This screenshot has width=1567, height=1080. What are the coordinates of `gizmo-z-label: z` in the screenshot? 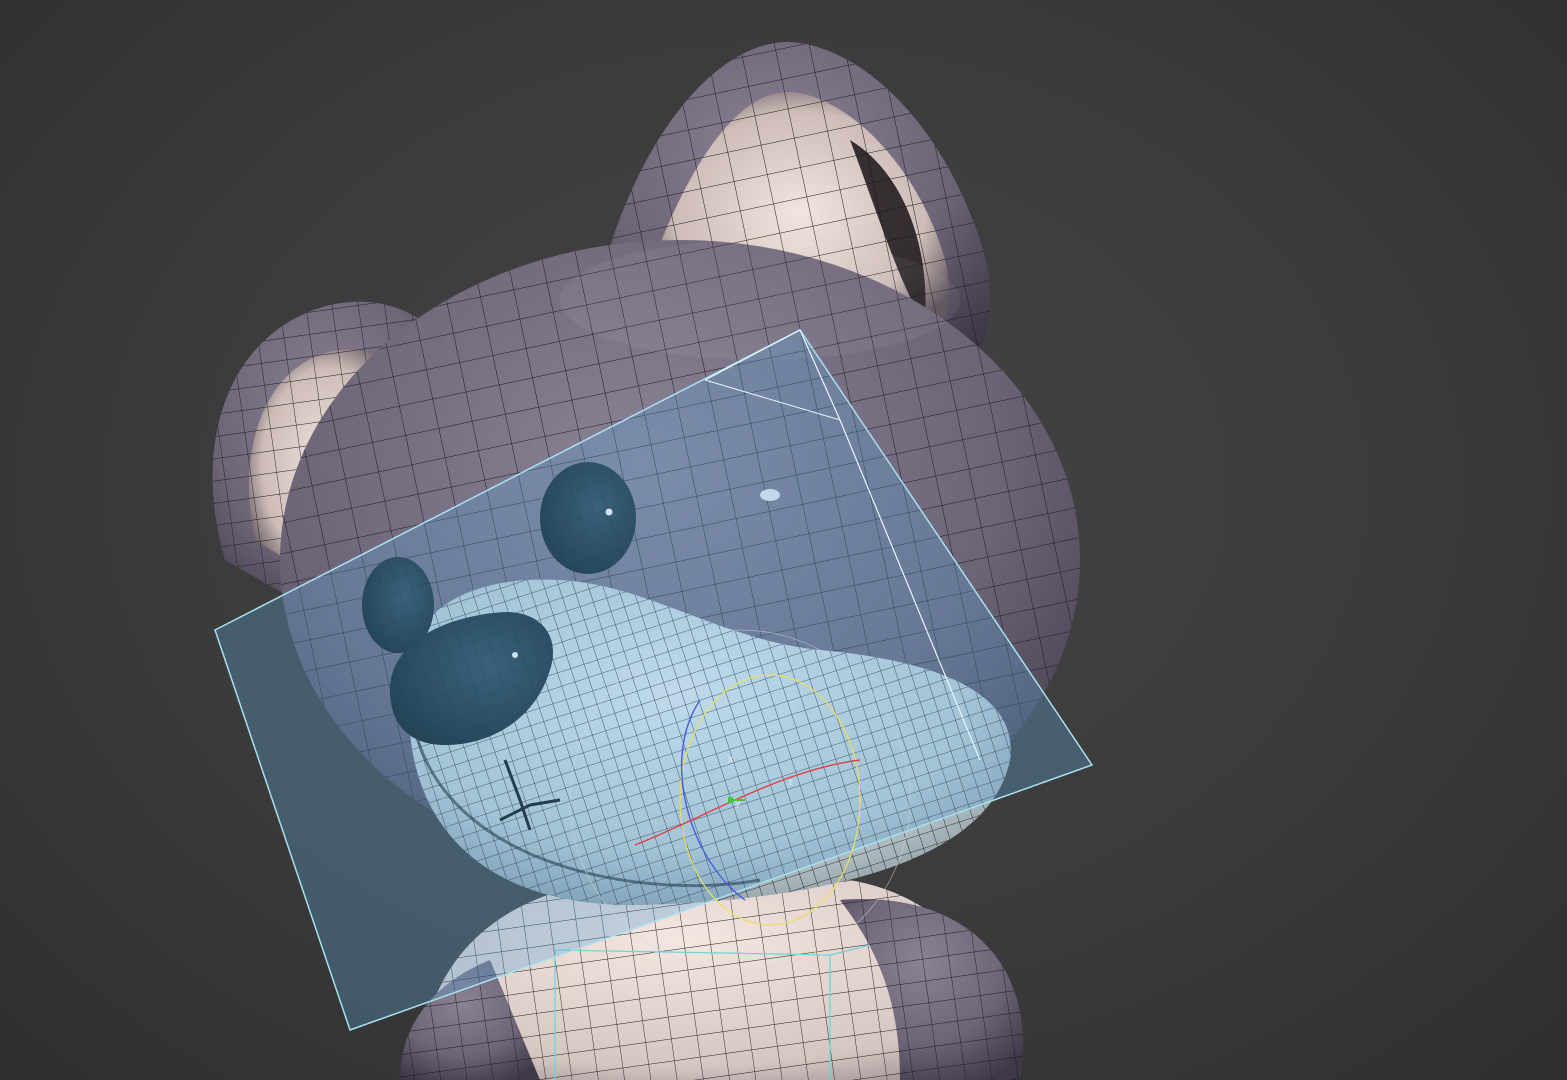 It's located at (790, 783).